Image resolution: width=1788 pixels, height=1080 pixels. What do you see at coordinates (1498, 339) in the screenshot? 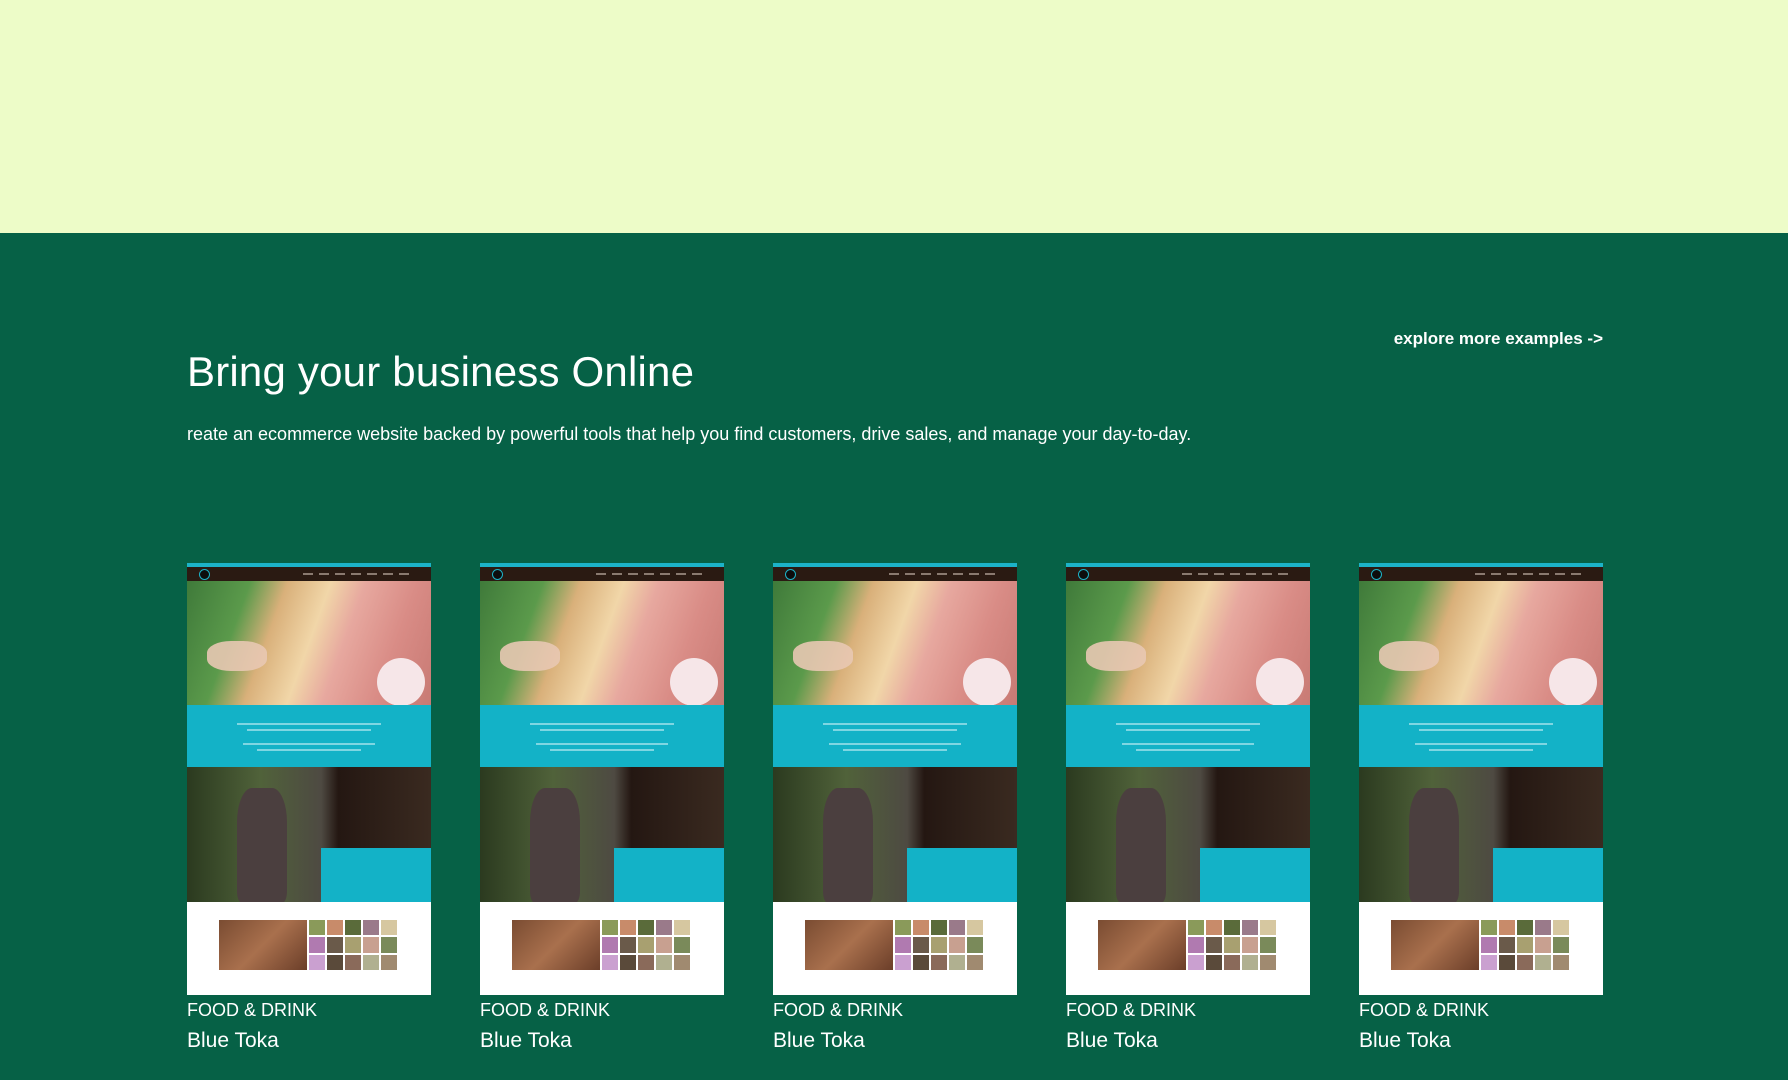
I see `explore-more-link: explore more examples ->` at bounding box center [1498, 339].